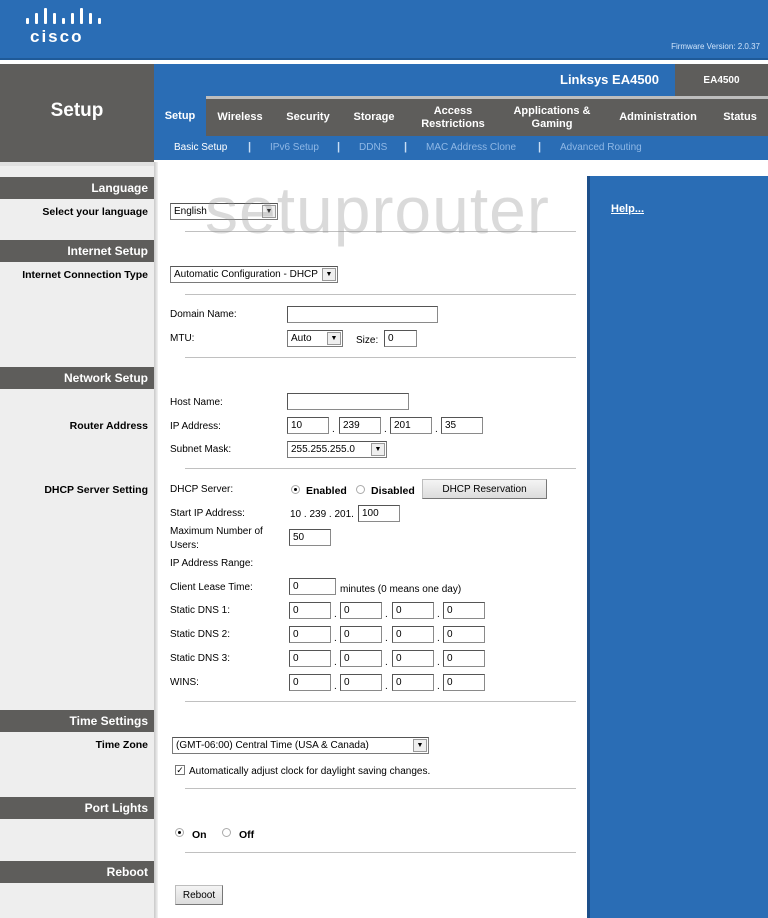 The image size is (768, 918). Describe the element at coordinates (200, 147) in the screenshot. I see `subnav-basic-setup: Basic Setup` at that location.